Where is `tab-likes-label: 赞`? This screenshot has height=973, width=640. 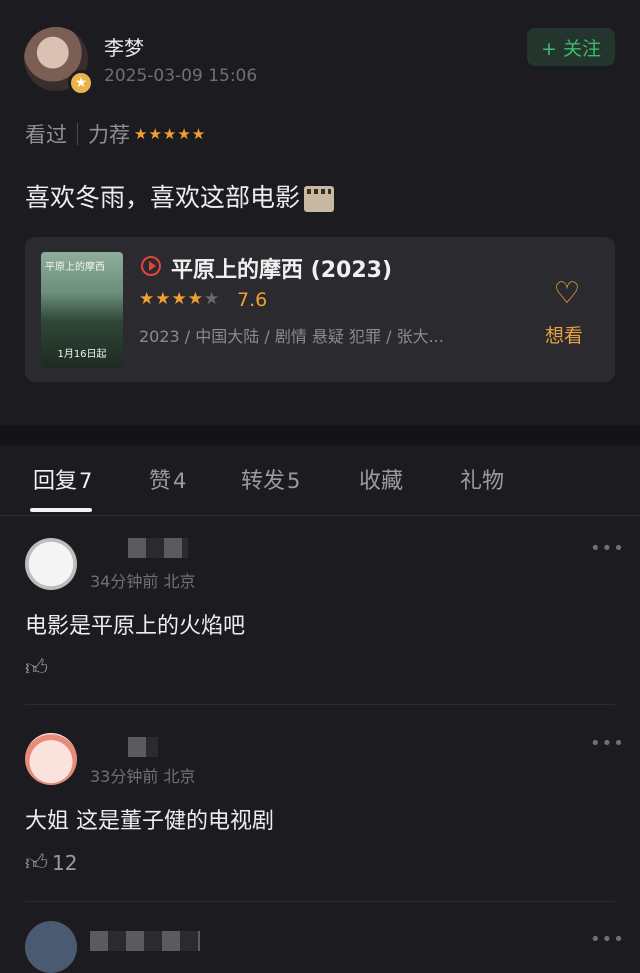
tab-likes-label: 赞 is located at coordinates (160, 481).